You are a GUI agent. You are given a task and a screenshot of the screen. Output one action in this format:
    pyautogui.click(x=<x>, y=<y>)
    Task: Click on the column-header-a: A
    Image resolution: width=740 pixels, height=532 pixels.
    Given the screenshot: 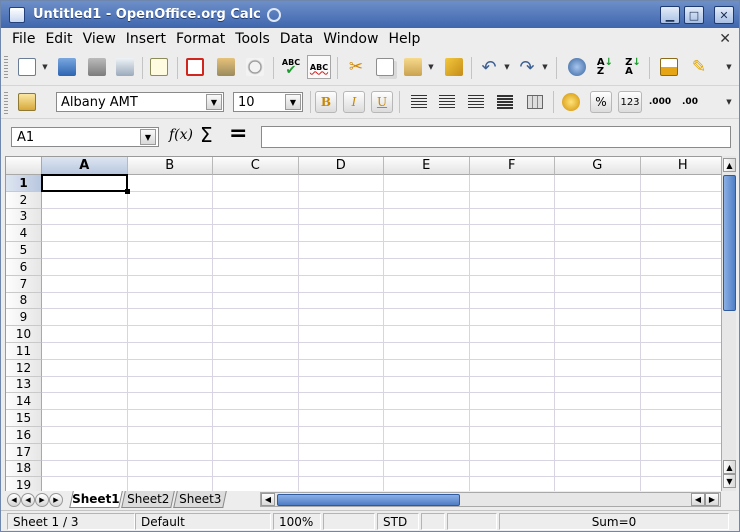 What is the action you would take?
    pyautogui.click(x=85, y=166)
    